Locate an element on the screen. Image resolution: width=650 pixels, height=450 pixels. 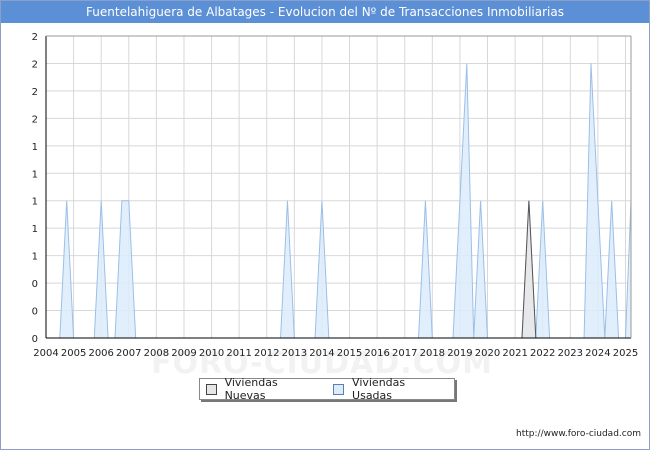
x-tick-label: 2020 is located at coordinates (487, 353).